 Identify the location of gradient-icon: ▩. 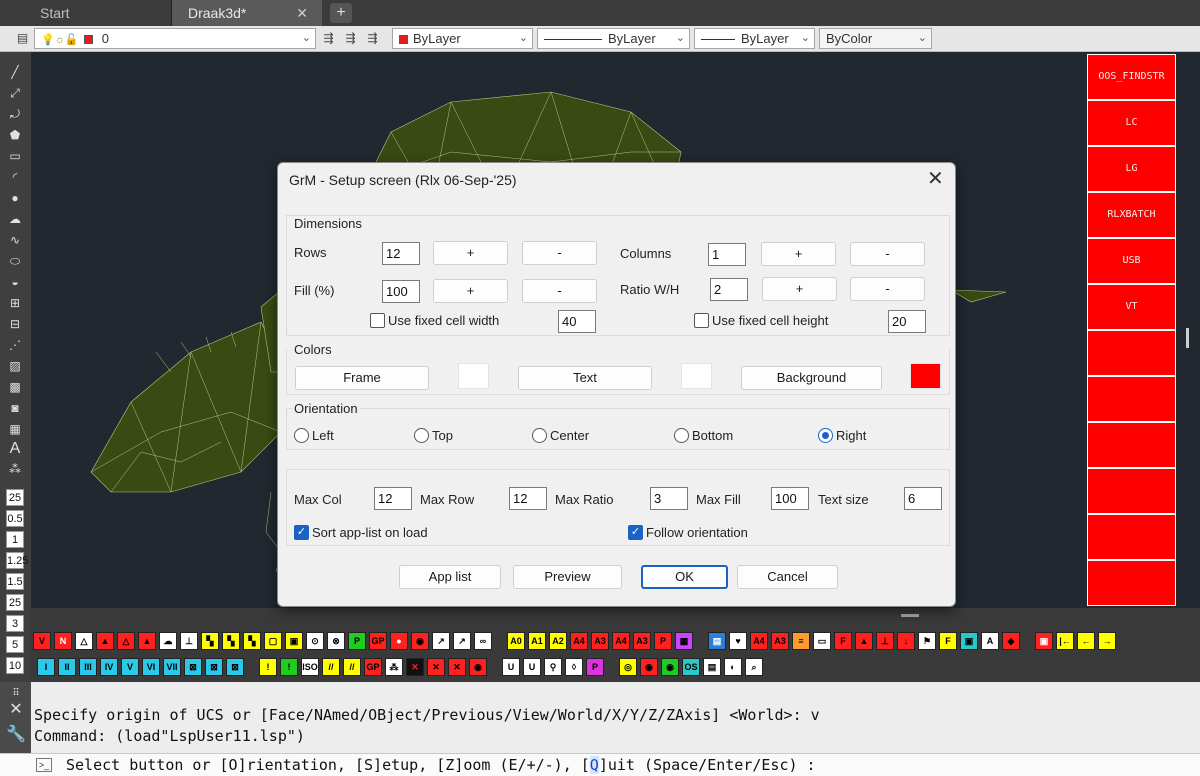
(15, 387).